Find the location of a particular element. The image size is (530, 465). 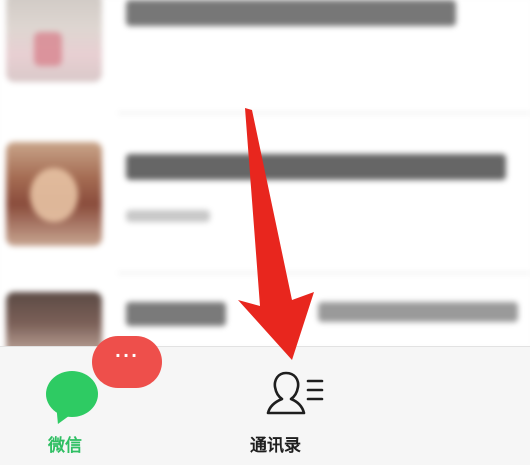

chat-bubble-icon is located at coordinates (72, 394).